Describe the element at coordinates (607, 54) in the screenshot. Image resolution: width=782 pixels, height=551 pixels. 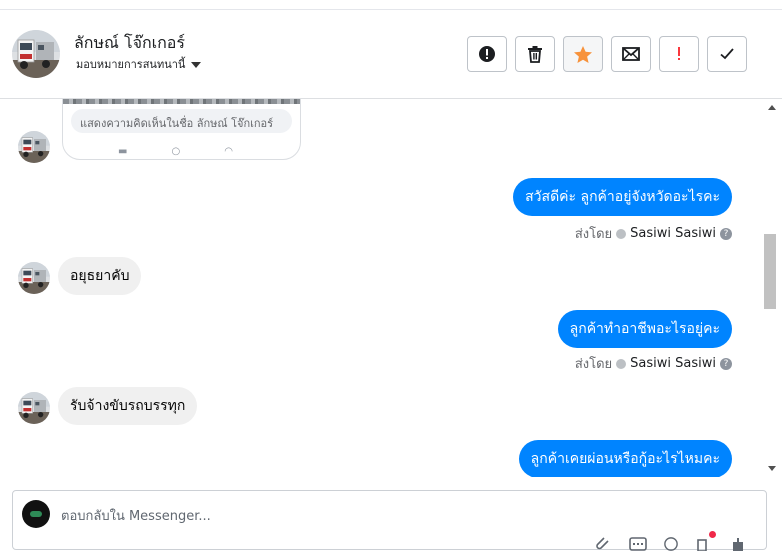
I see `conversation-toolbar` at that location.